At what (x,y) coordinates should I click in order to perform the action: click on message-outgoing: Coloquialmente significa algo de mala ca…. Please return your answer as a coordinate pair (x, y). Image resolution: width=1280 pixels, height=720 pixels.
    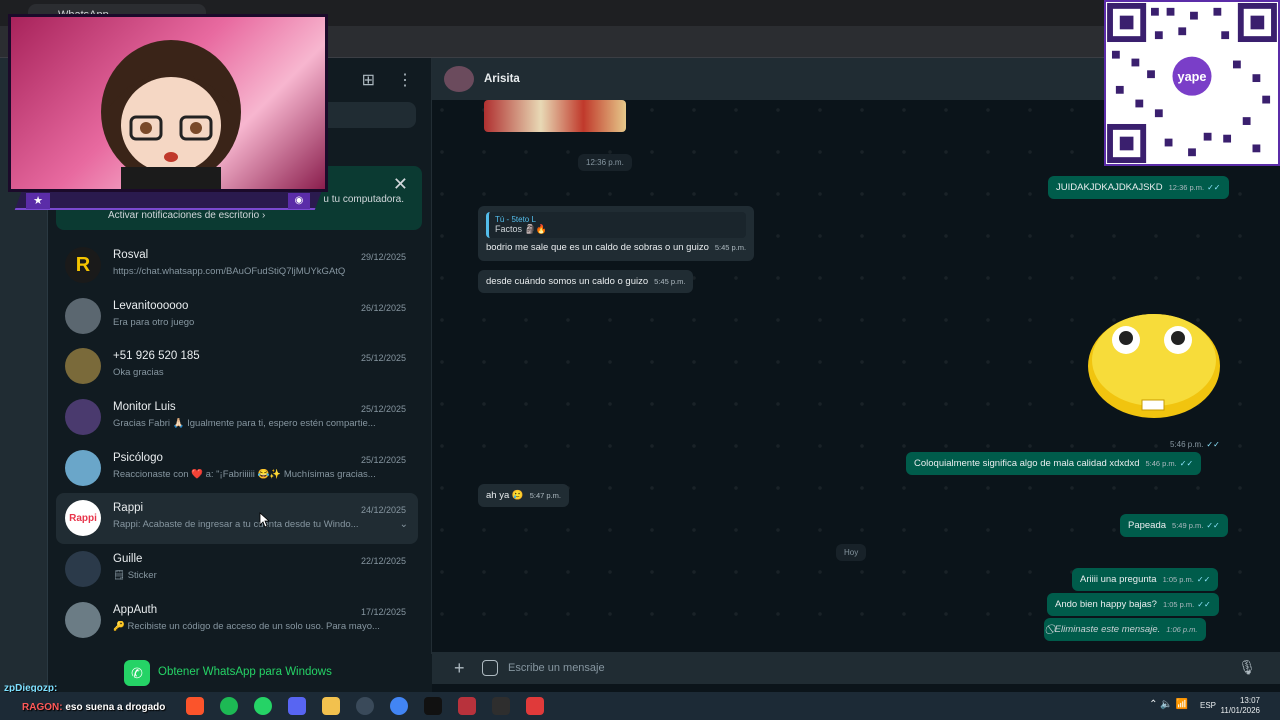
    Looking at the image, I should click on (1054, 463).